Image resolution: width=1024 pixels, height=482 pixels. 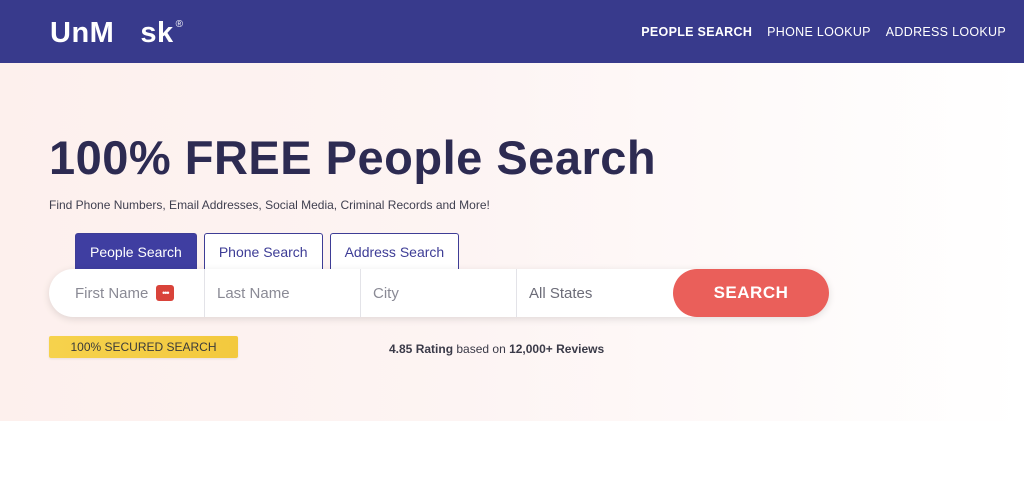 I want to click on rating-summary: 4.85 Rating based on 12,000+ Reviews, so click(x=496, y=349).